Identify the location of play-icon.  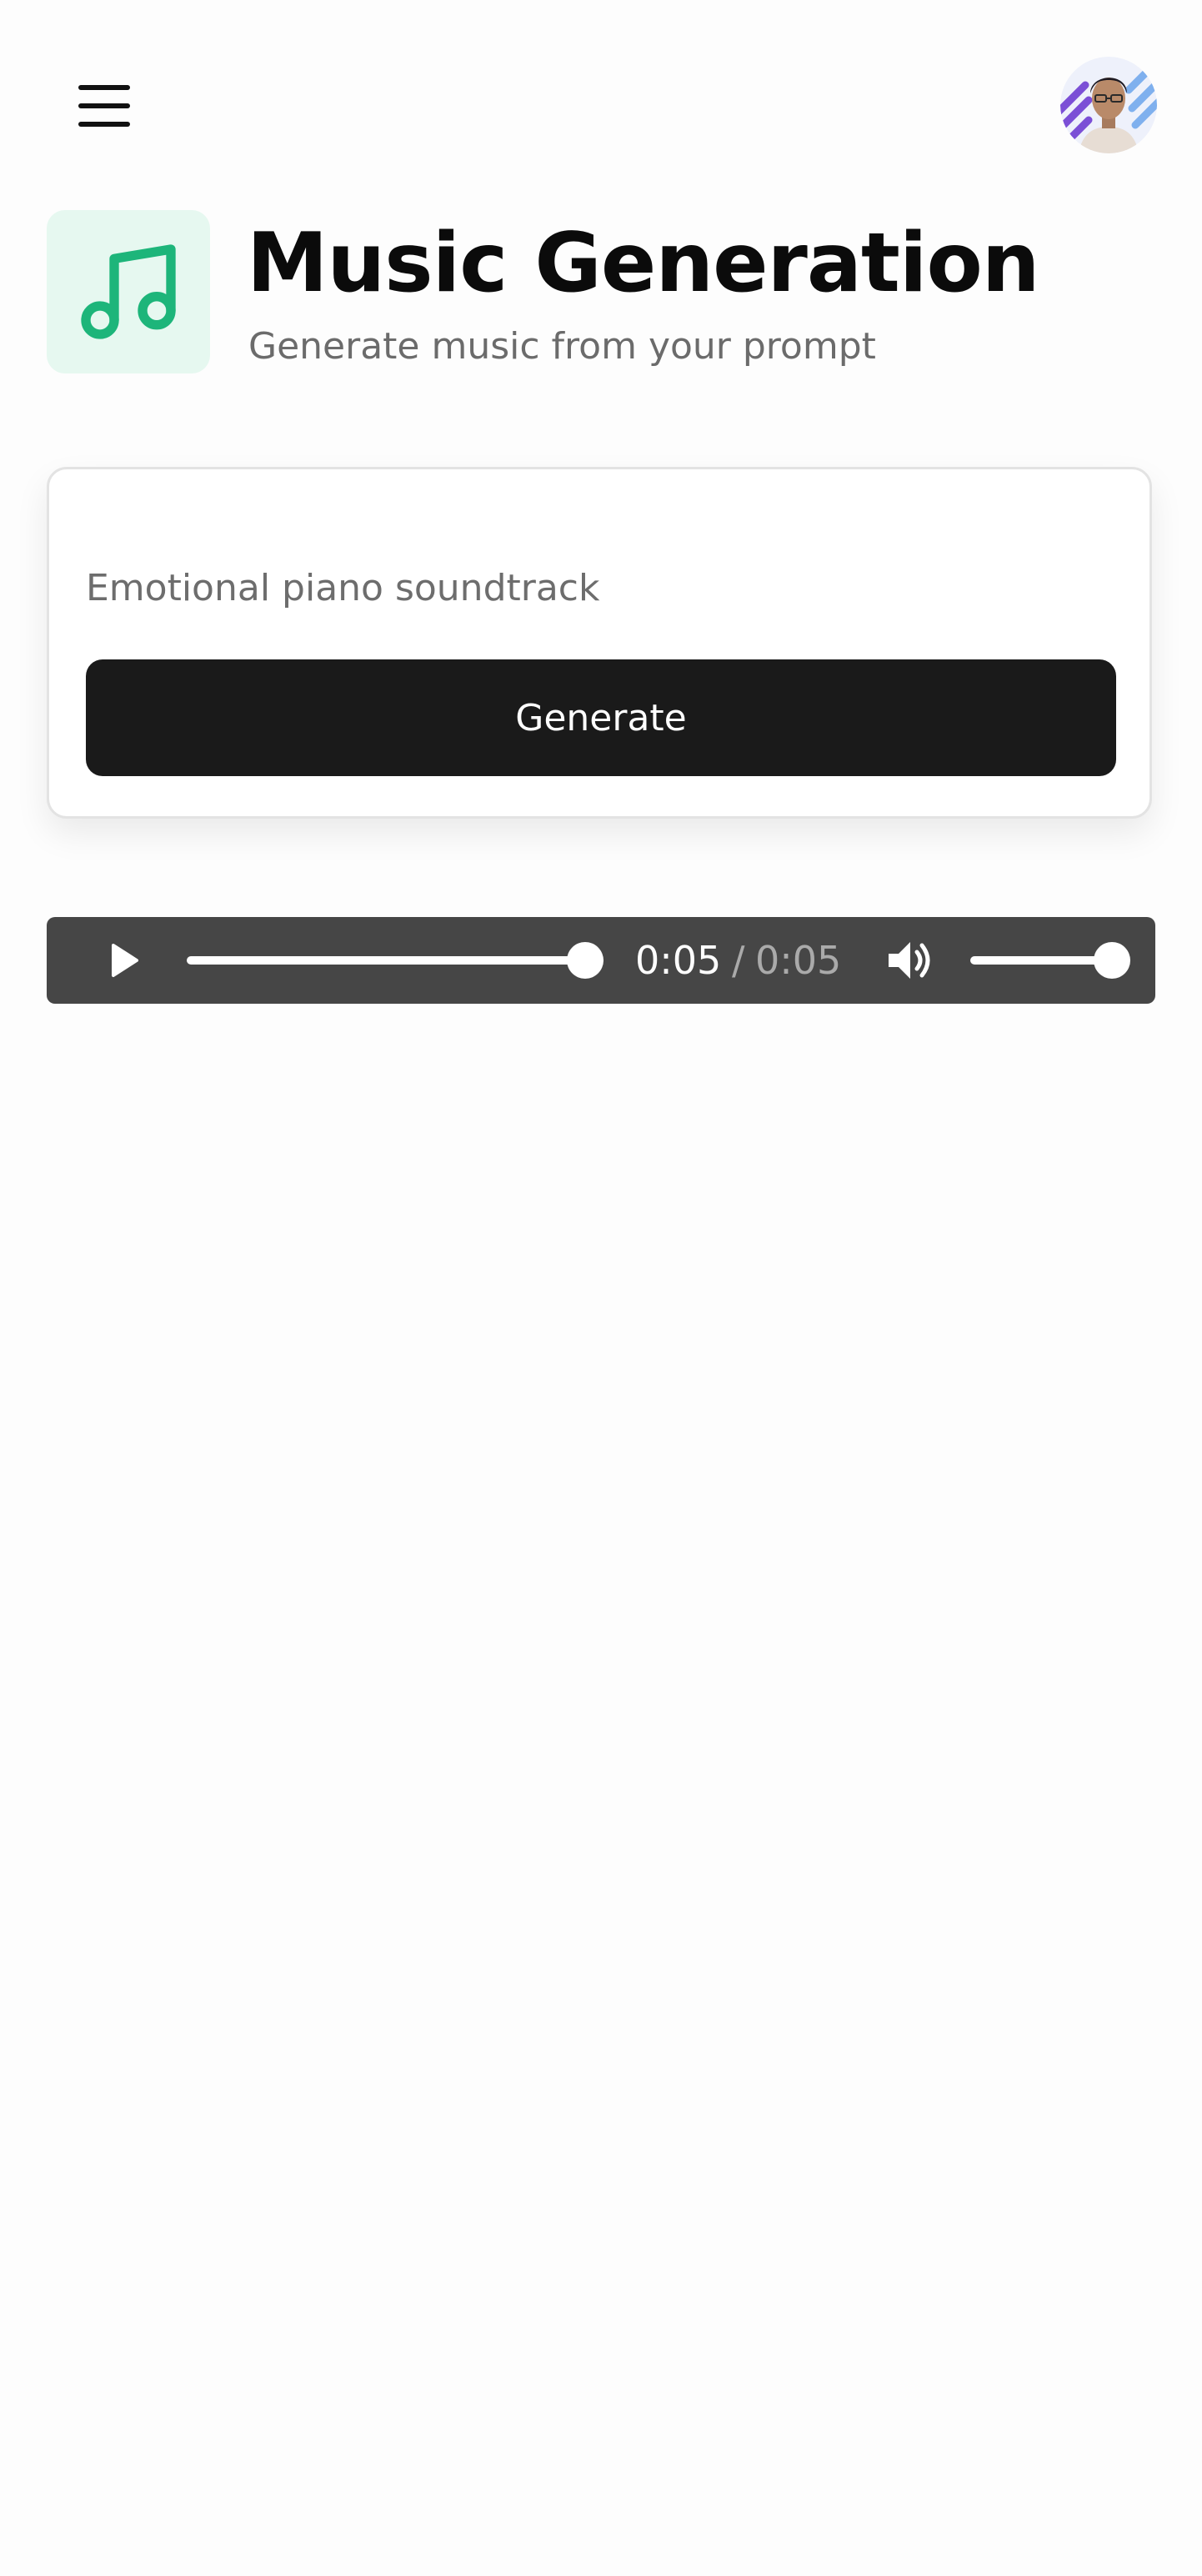
(123, 960).